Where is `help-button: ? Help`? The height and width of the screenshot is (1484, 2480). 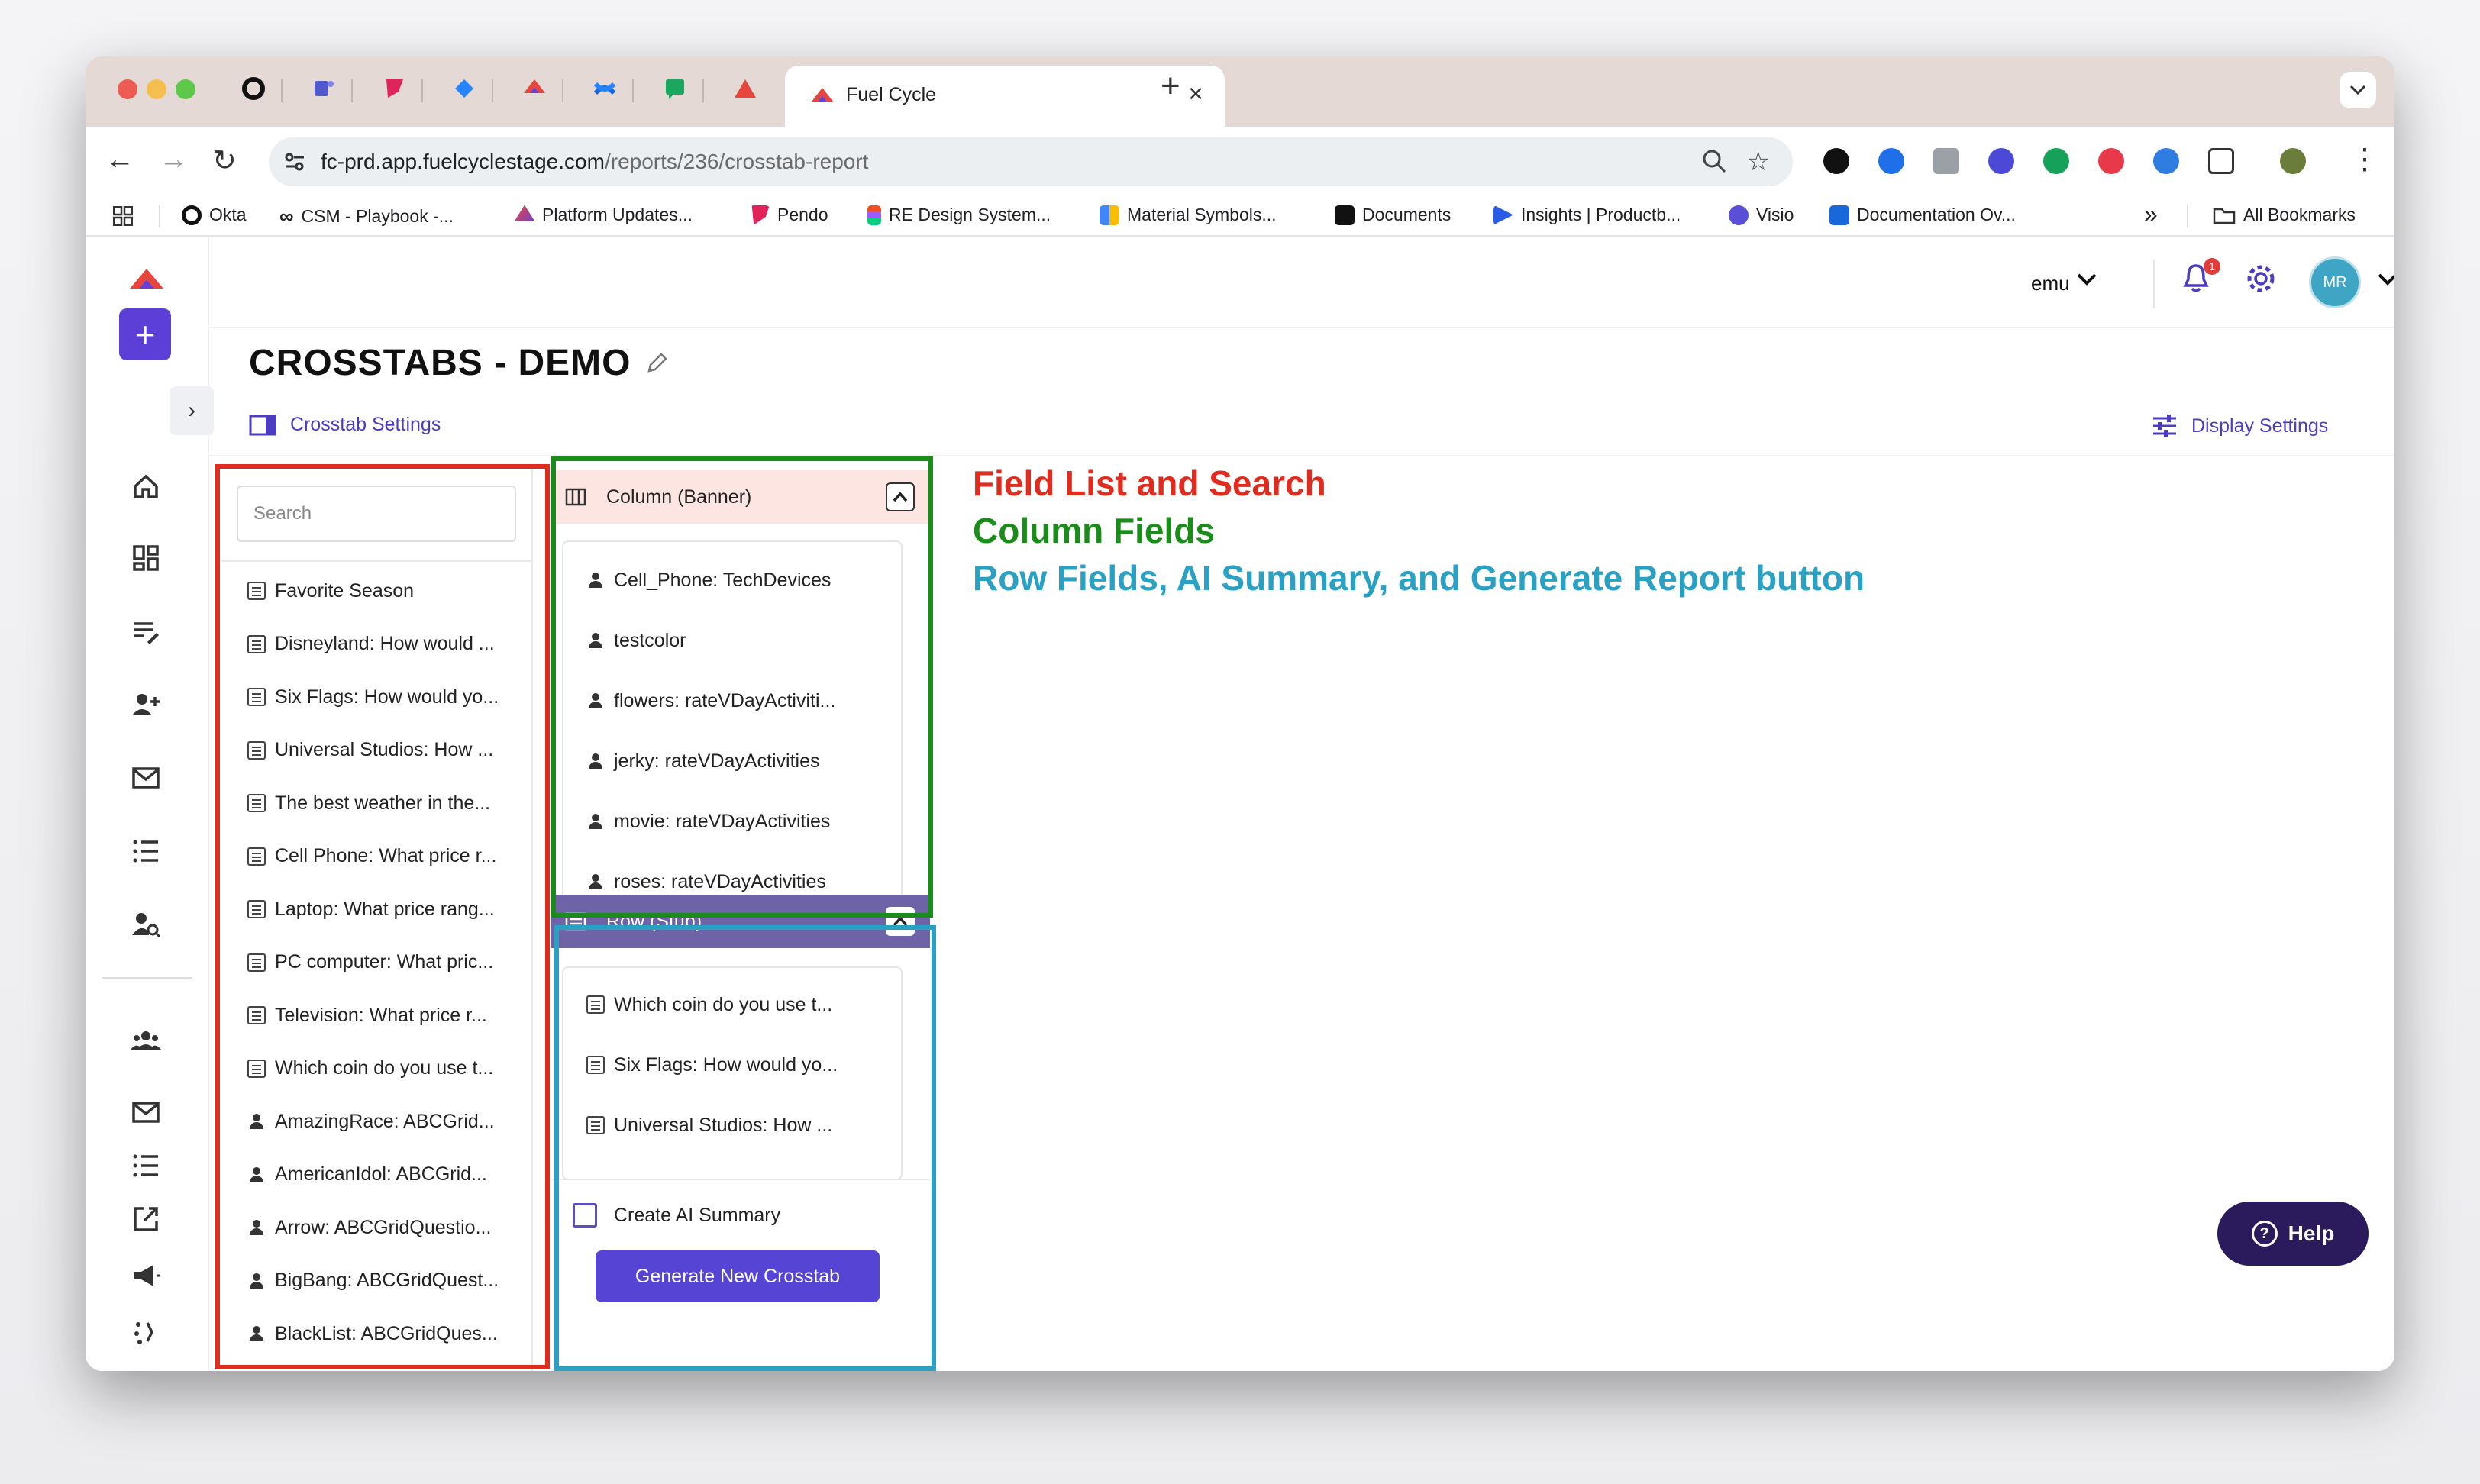
help-button: ? Help is located at coordinates (2293, 1234).